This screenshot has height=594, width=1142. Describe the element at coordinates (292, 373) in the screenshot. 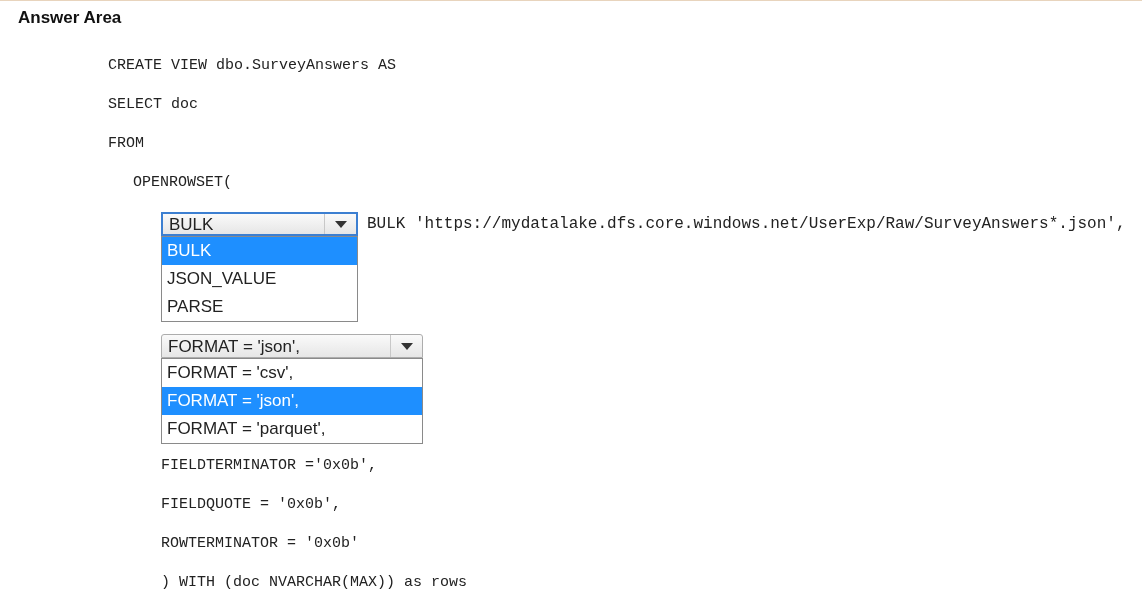

I see `dropdown-option: FORMAT = 'csv',` at that location.